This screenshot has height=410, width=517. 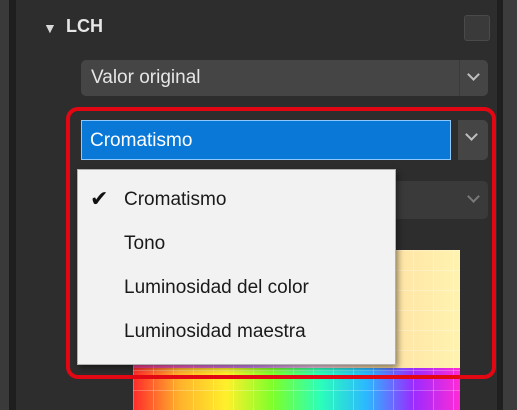 What do you see at coordinates (50, 28) in the screenshot?
I see `triangle-down-icon: ▼` at bounding box center [50, 28].